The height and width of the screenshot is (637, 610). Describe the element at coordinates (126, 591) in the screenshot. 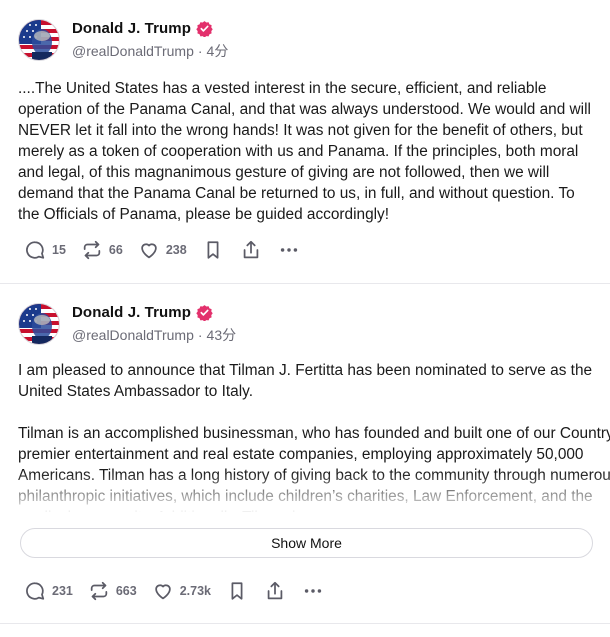

I see `retruth-count: 663` at that location.